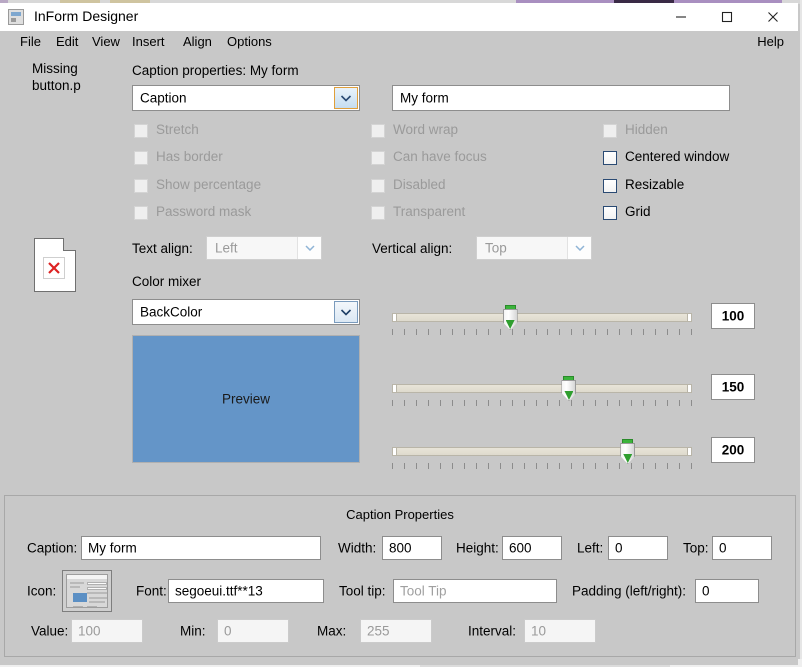 The height and width of the screenshot is (667, 802). What do you see at coordinates (264, 248) in the screenshot?
I see `text-align-dropdown: Left` at bounding box center [264, 248].